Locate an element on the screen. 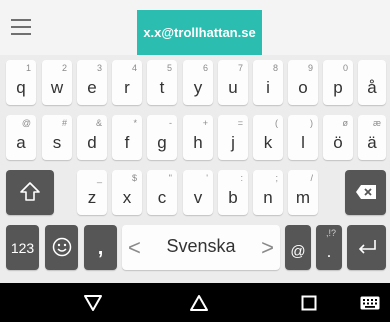 The image size is (390, 322). key-g: - g is located at coordinates (162, 137).